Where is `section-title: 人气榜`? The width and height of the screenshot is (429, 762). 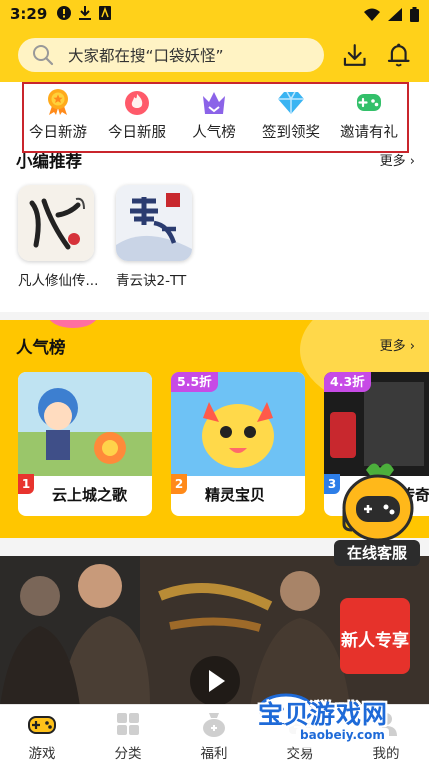 section-title: 人气榜 is located at coordinates (41, 347).